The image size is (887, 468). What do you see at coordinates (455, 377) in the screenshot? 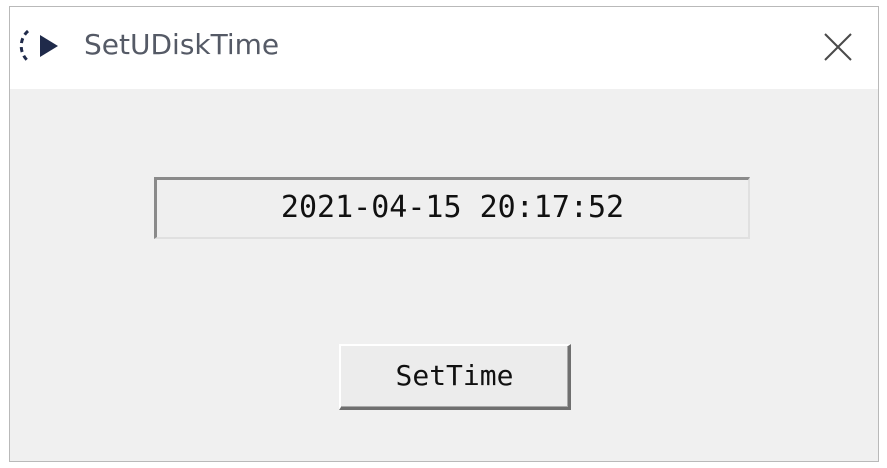
I see `set-time-button: SetTime` at bounding box center [455, 377].